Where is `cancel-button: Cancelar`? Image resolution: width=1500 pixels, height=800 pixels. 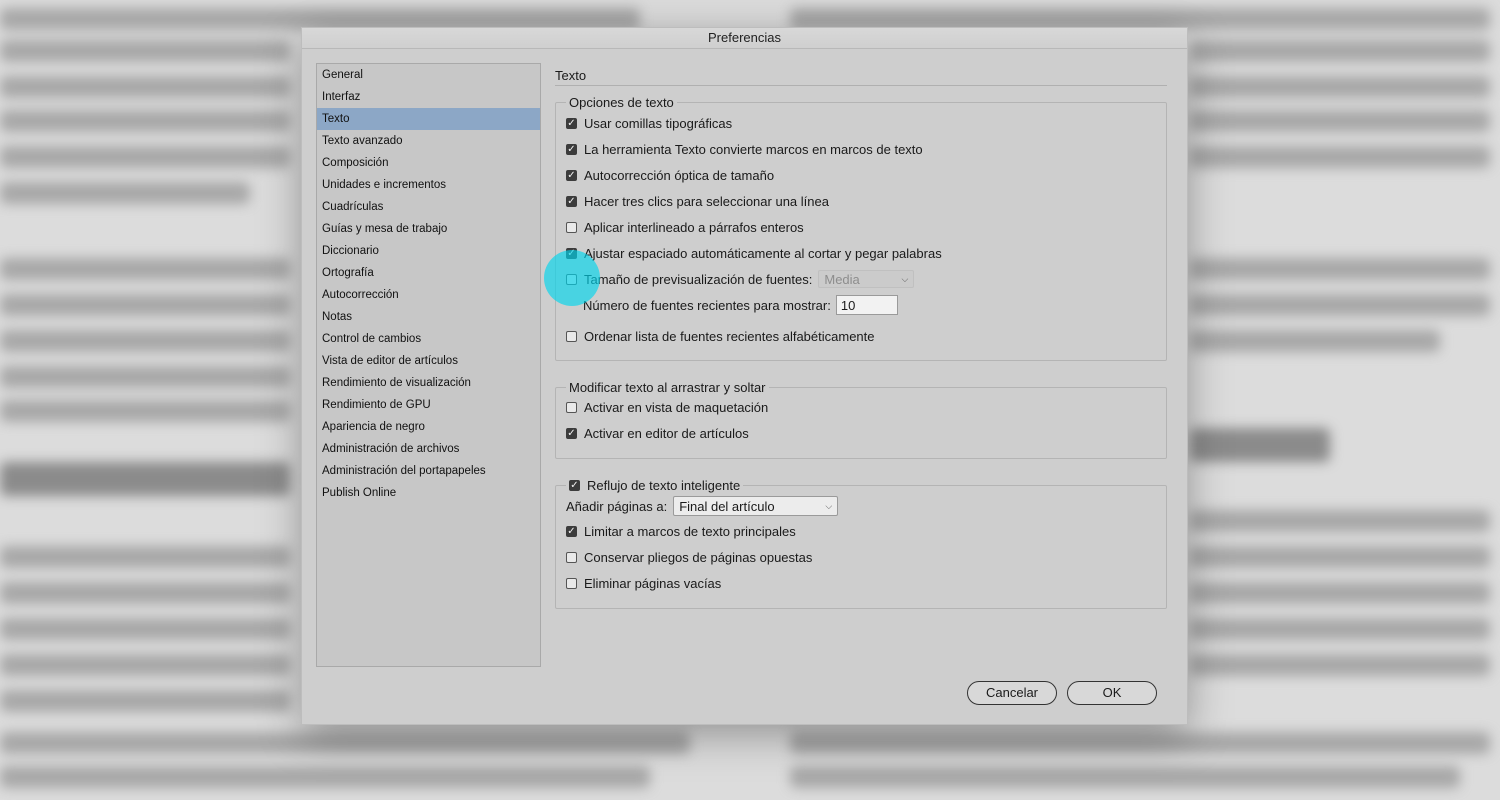
cancel-button: Cancelar is located at coordinates (1012, 693).